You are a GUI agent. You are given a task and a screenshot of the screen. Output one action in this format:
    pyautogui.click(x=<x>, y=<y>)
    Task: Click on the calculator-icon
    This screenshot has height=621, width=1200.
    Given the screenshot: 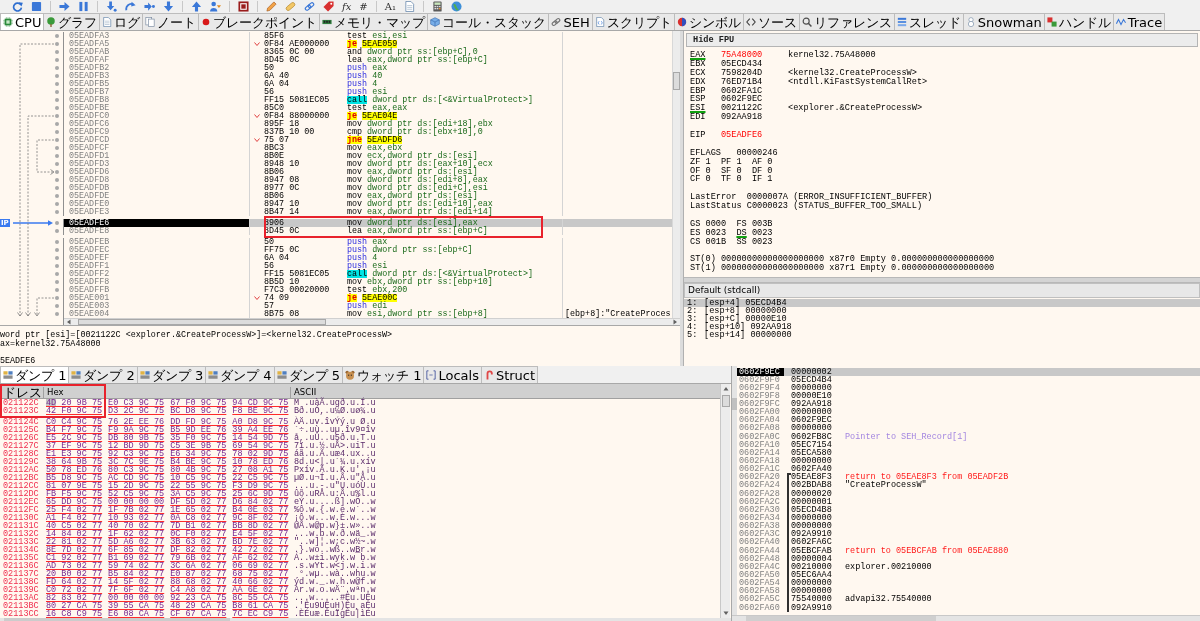 What is the action you would take?
    pyautogui.click(x=437, y=6)
    